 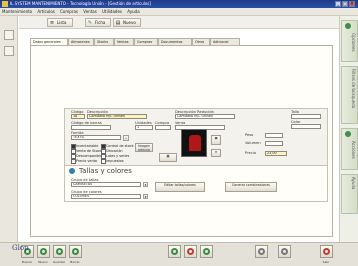 What do you see at coordinates (45, 11) in the screenshot?
I see `menu-articulos: Artículos` at bounding box center [45, 11].